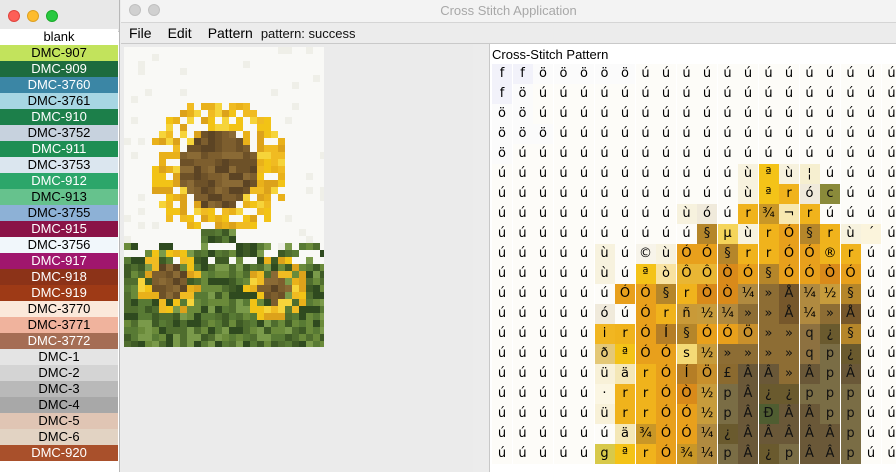 This screenshot has width=896, height=472. I want to click on palette-swatch: DMC-3761, so click(59, 101).